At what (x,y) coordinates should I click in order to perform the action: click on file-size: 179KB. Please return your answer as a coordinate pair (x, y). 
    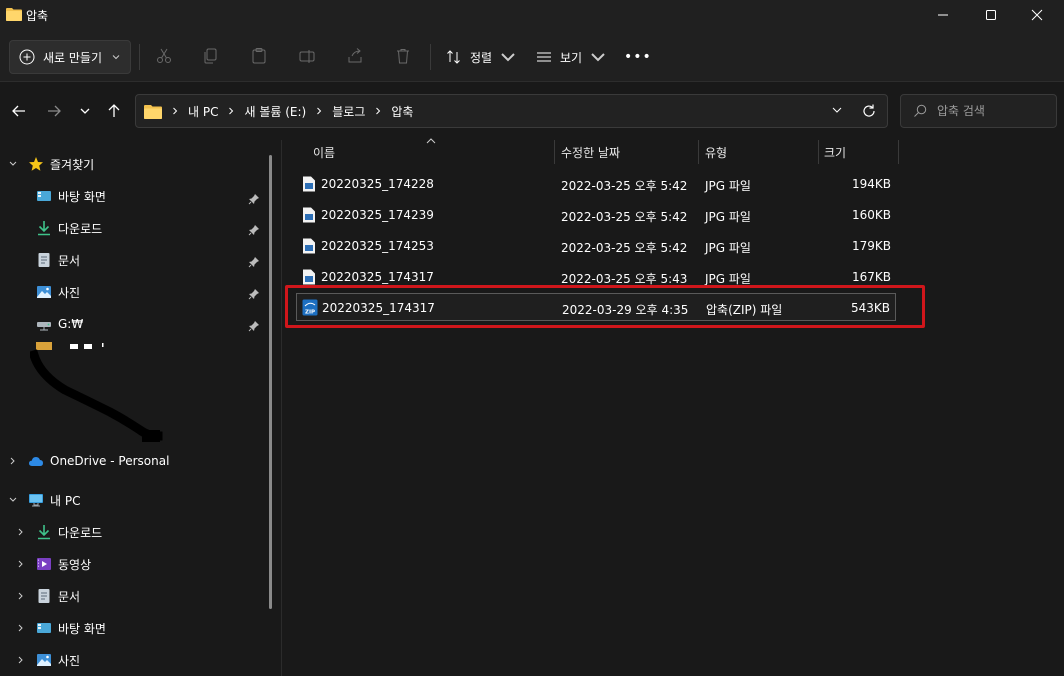
    Looking at the image, I should click on (871, 246).